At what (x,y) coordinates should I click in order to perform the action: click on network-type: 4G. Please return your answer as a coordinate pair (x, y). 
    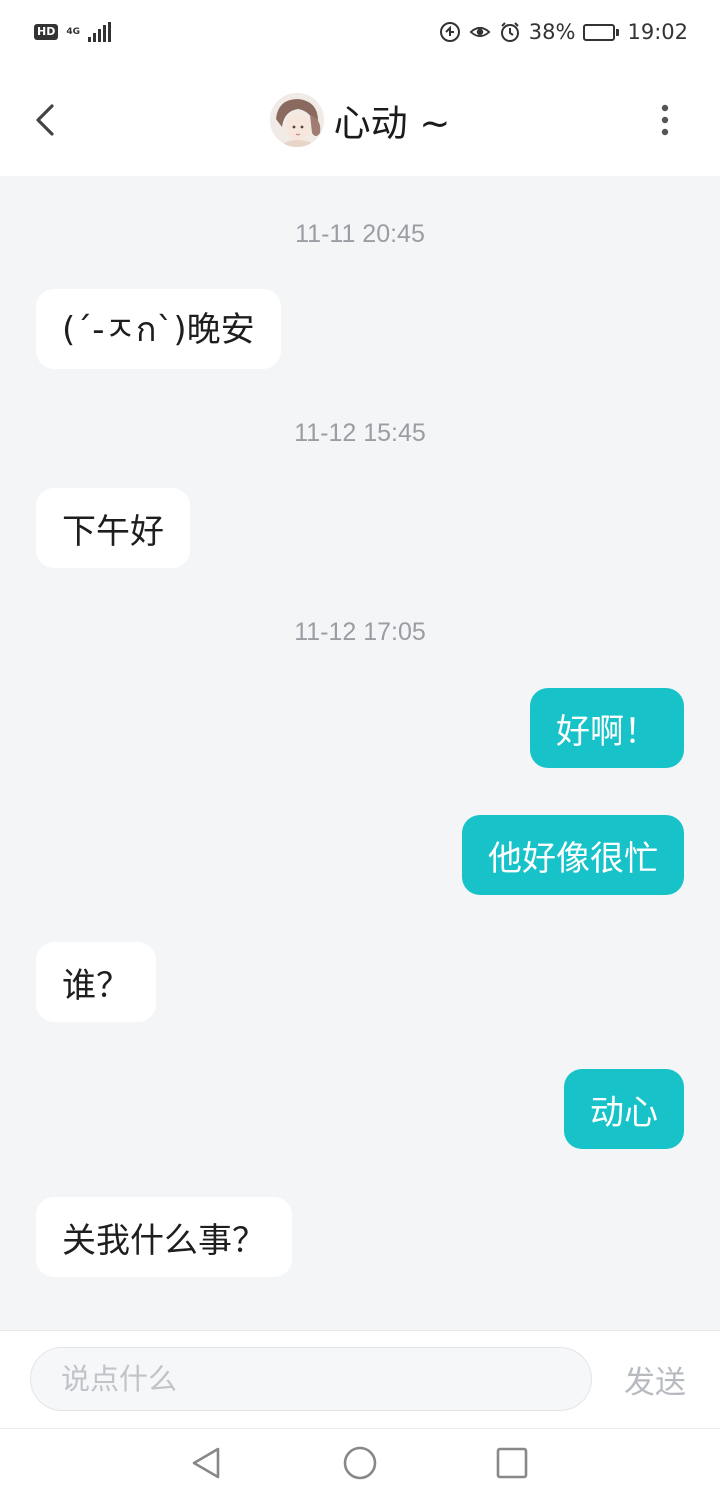
    Looking at the image, I should click on (73, 31).